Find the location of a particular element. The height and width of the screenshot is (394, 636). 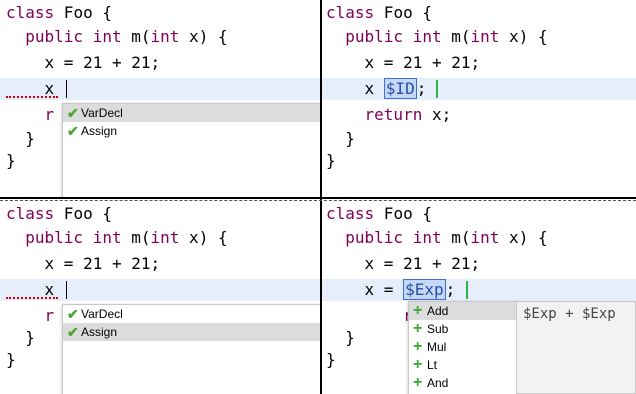

completion-item-add: + Add is located at coordinates (463, 311).